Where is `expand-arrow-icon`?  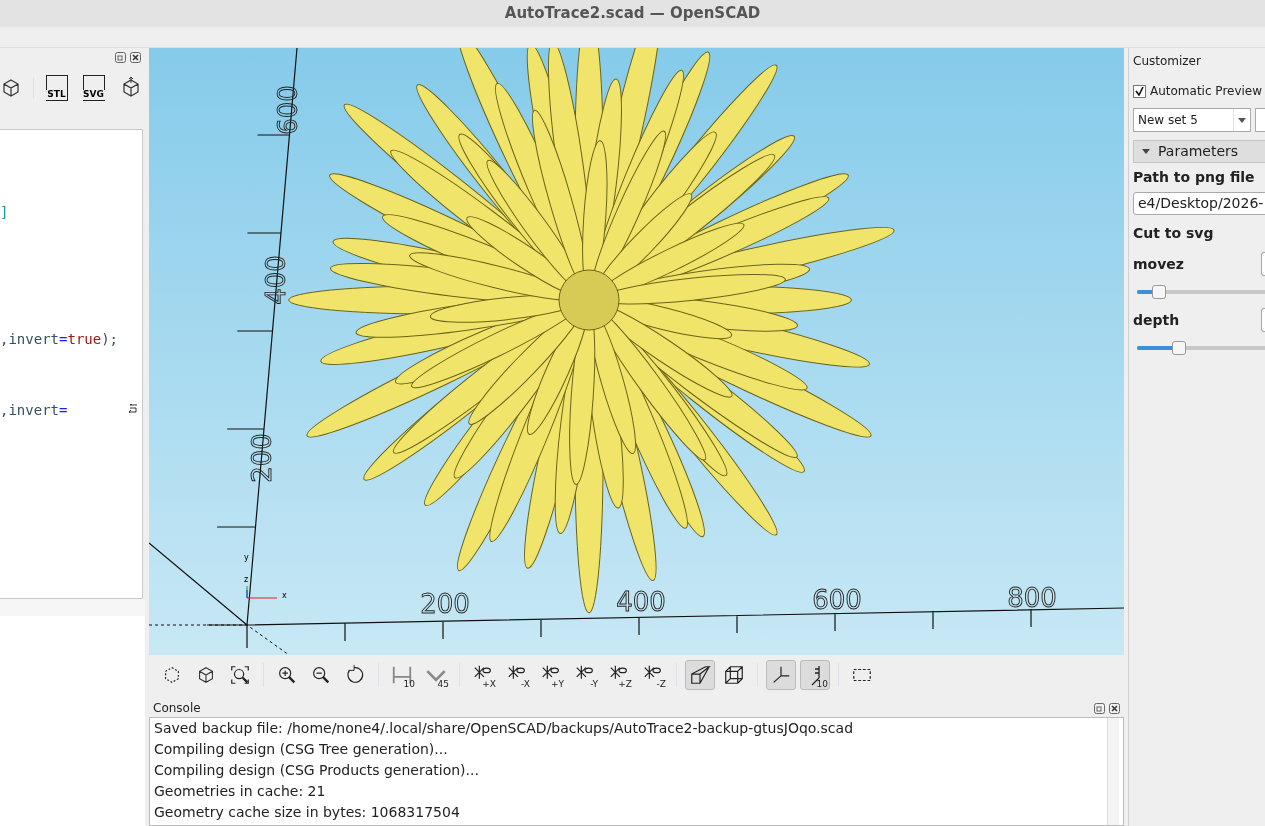
expand-arrow-icon is located at coordinates (1146, 151).